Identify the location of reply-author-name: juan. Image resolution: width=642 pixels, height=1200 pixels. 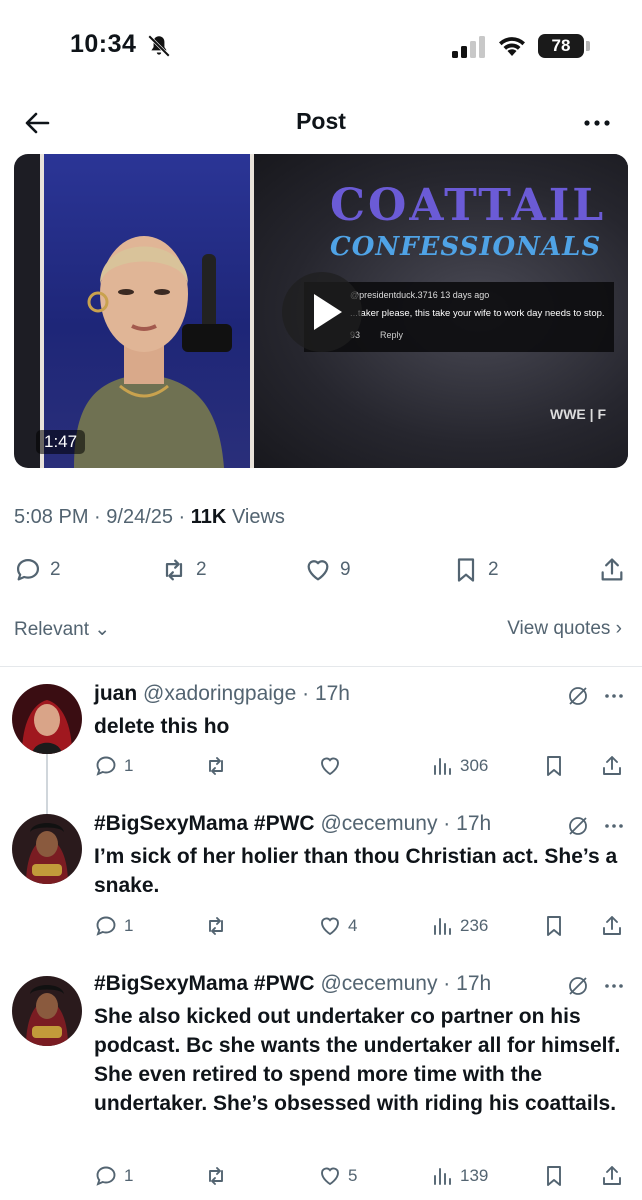
(115, 693).